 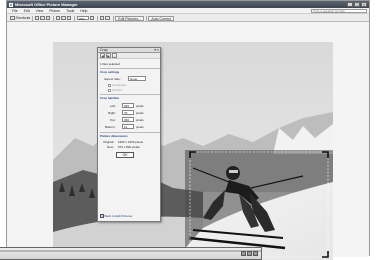 What do you see at coordinates (82, 18) in the screenshot?
I see `zoom-select: 39%` at bounding box center [82, 18].